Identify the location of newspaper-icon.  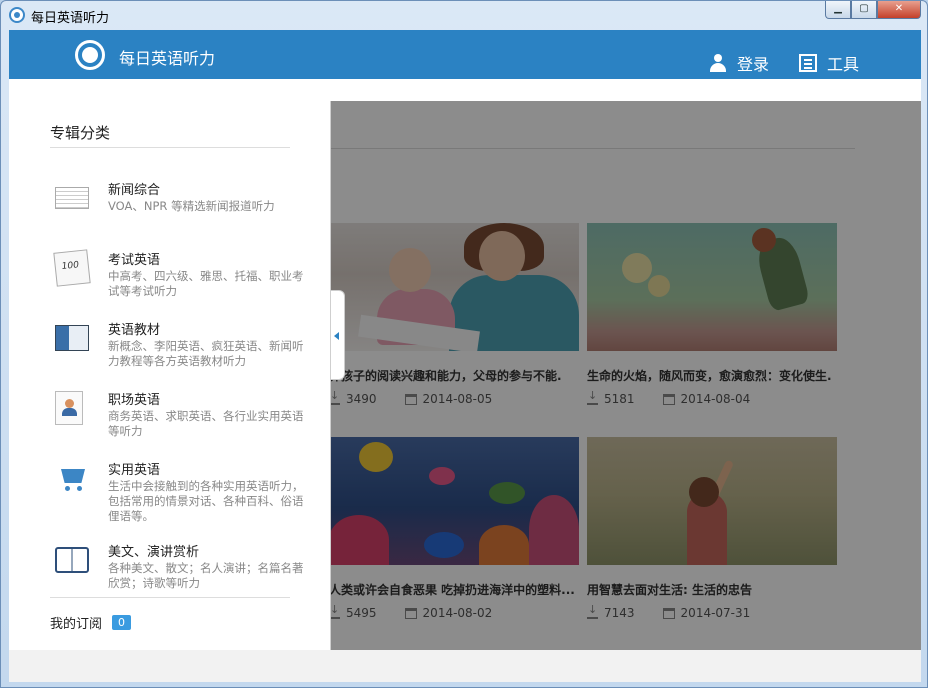
(72, 198).